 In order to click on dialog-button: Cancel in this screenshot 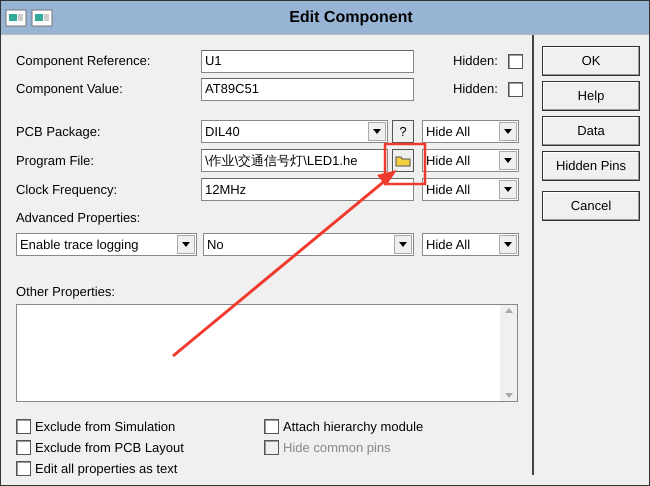, I will do `click(591, 206)`.